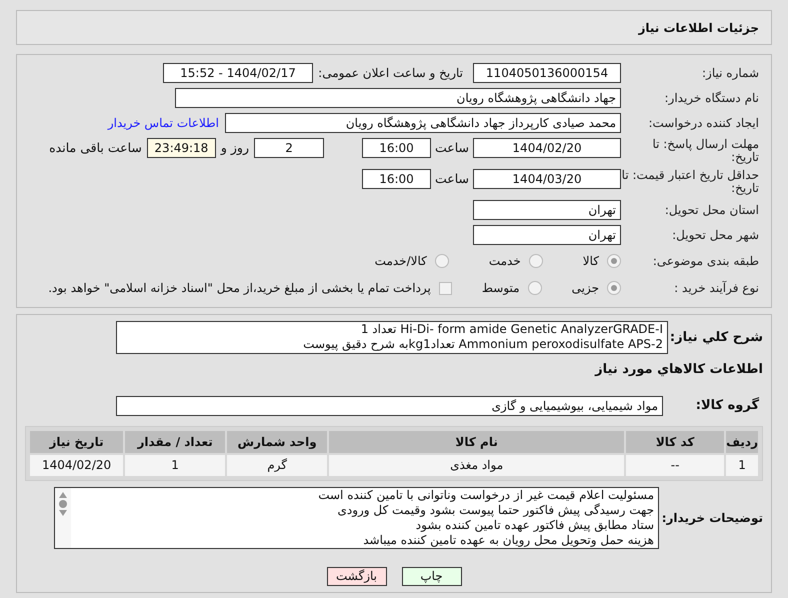 The height and width of the screenshot is (598, 788). What do you see at coordinates (356, 576) in the screenshot?
I see `back-button: بازگشت` at bounding box center [356, 576].